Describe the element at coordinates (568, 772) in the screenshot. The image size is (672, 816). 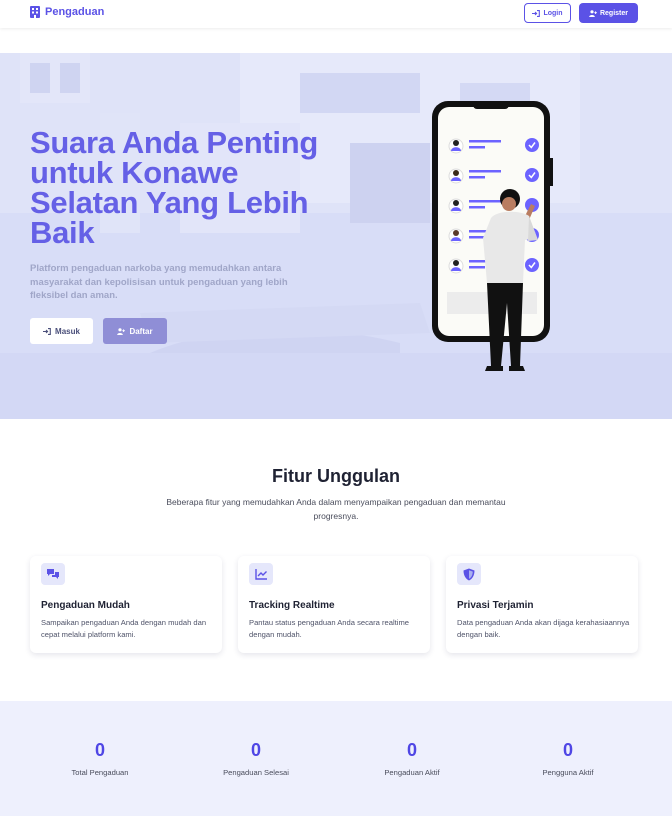
I see `stat-label: Pengguna Aktif` at that location.